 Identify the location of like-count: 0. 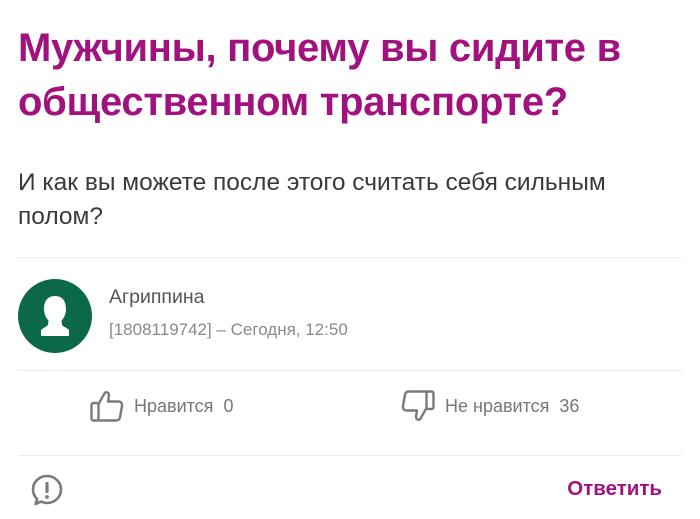
(228, 405).